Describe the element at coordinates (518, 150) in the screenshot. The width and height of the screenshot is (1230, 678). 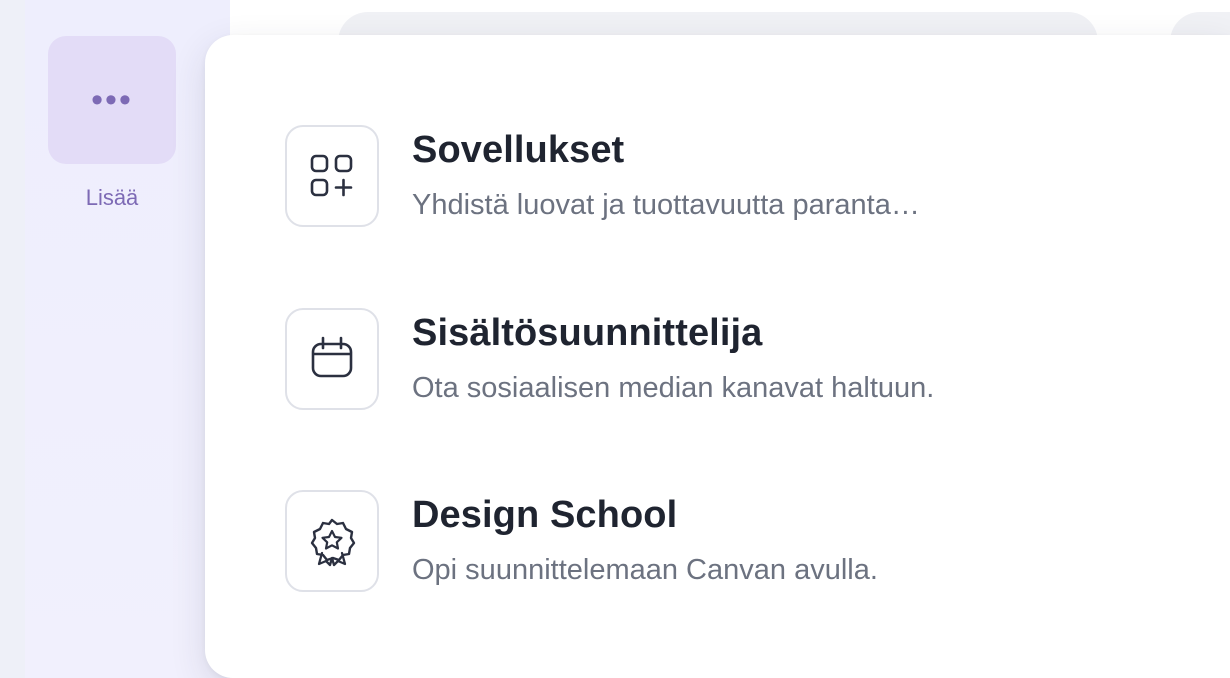
I see `menu-item-title: Sovellukset` at that location.